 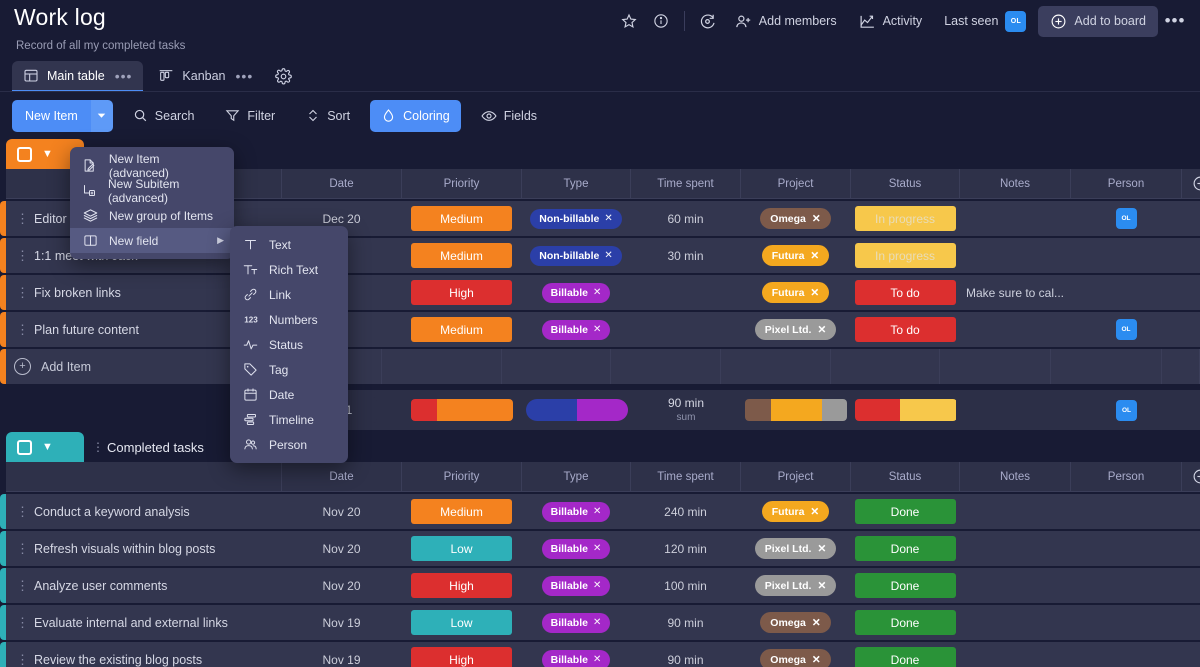 What do you see at coordinates (786, 21) in the screenshot?
I see `add-members-button: Add members` at bounding box center [786, 21].